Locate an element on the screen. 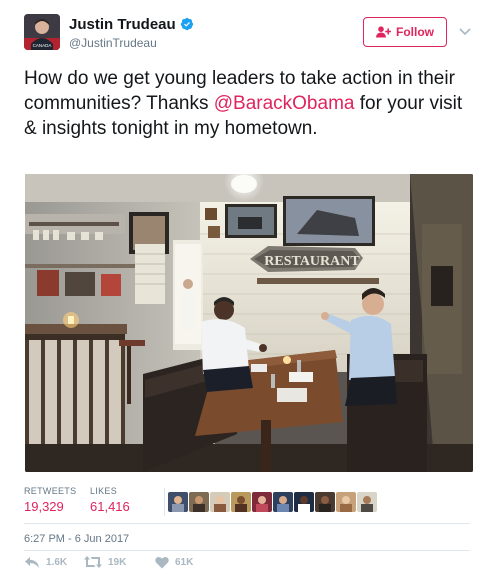 This screenshot has width=492, height=576. actions-separator is located at coordinates (247, 550).